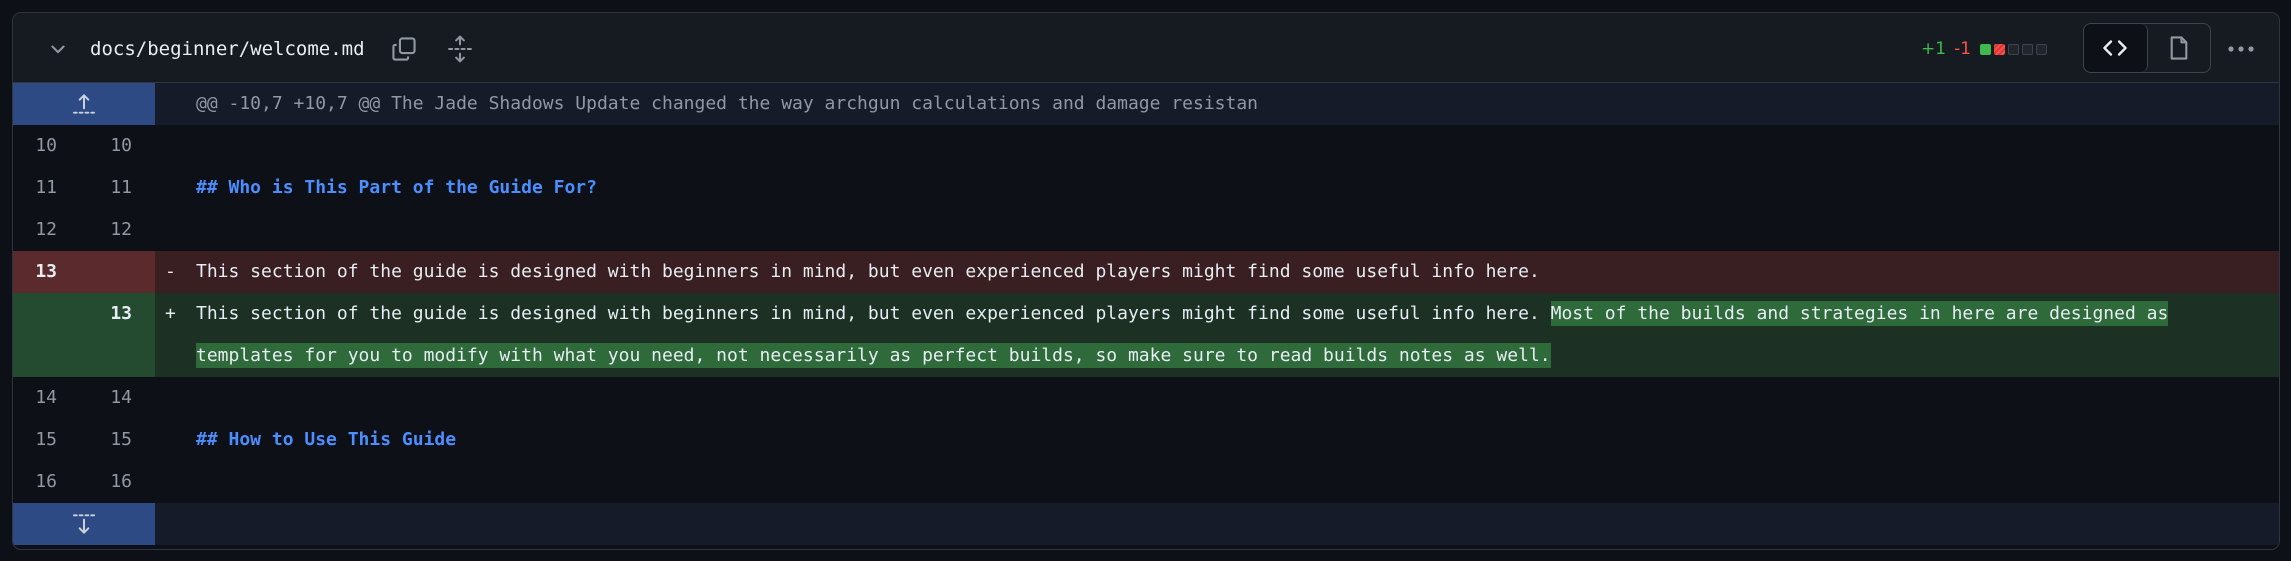  What do you see at coordinates (1146, 482) in the screenshot?
I see `diff-line: 16 16` at bounding box center [1146, 482].